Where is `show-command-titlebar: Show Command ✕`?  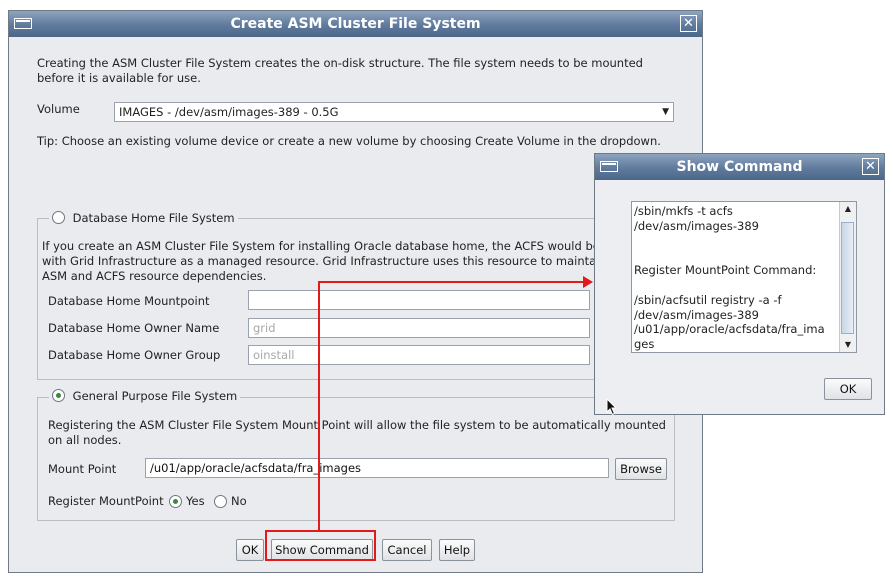
show-command-titlebar: Show Command ✕ is located at coordinates (739, 167).